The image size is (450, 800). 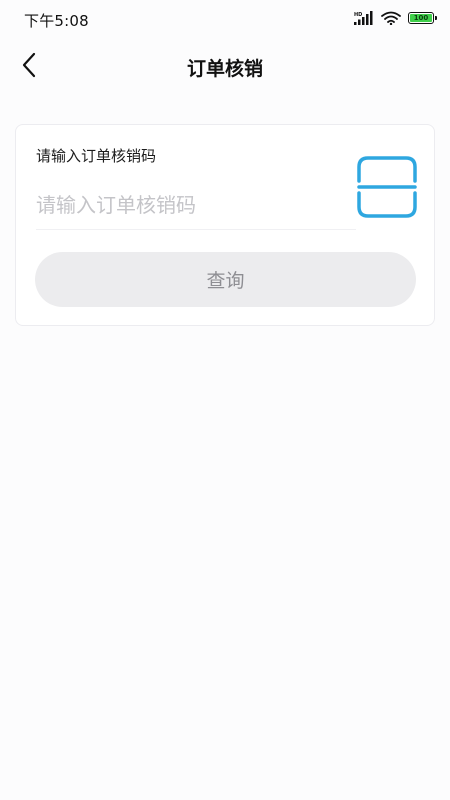 I want to click on battery-level: 100, so click(x=421, y=18).